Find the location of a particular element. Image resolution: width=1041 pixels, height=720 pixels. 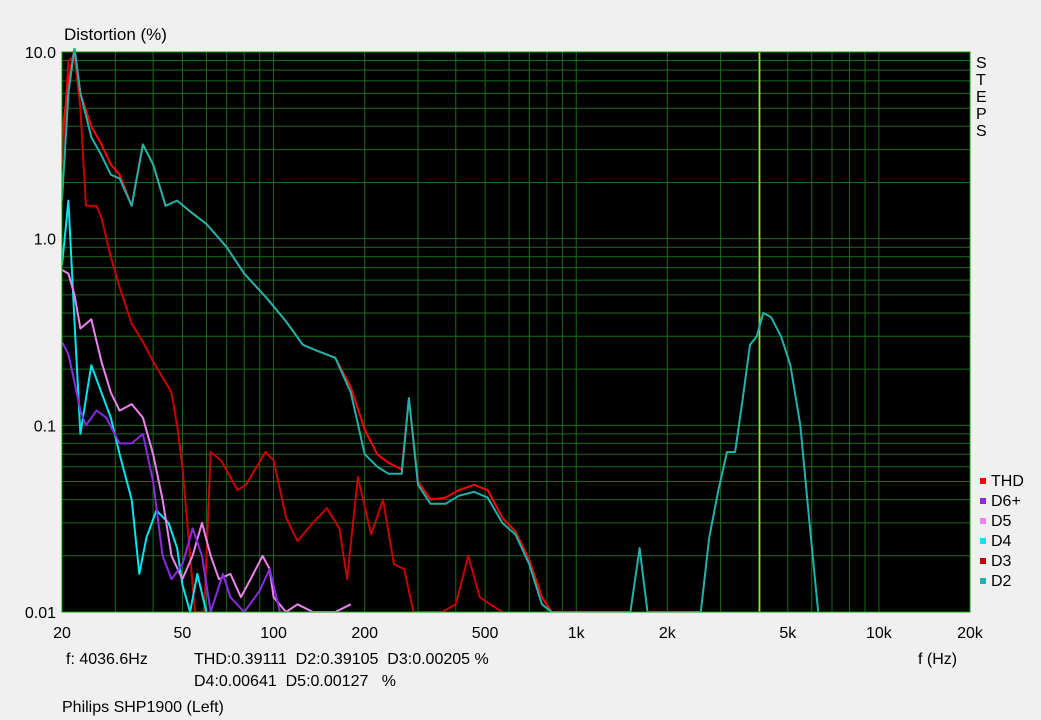

legend-label: D2 is located at coordinates (1001, 581).